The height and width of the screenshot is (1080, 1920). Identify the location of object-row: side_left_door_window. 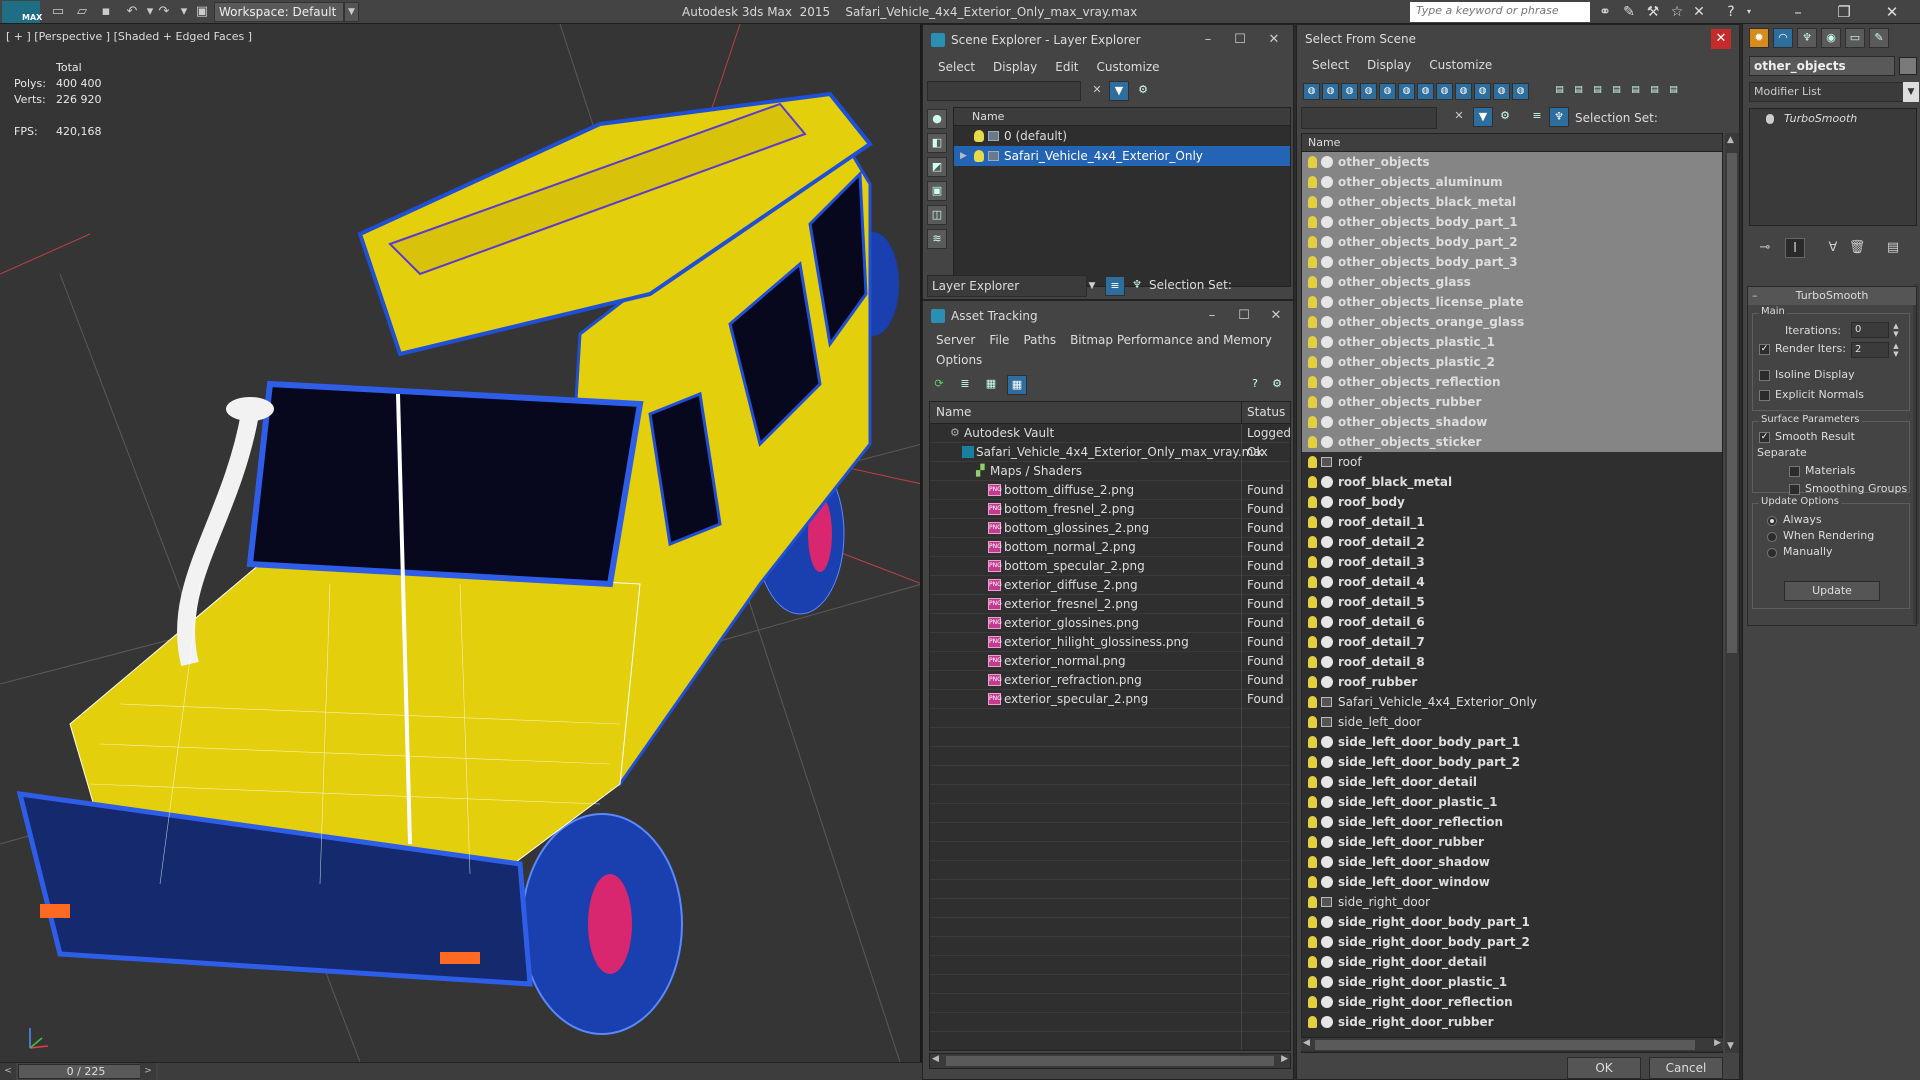
(1512, 882).